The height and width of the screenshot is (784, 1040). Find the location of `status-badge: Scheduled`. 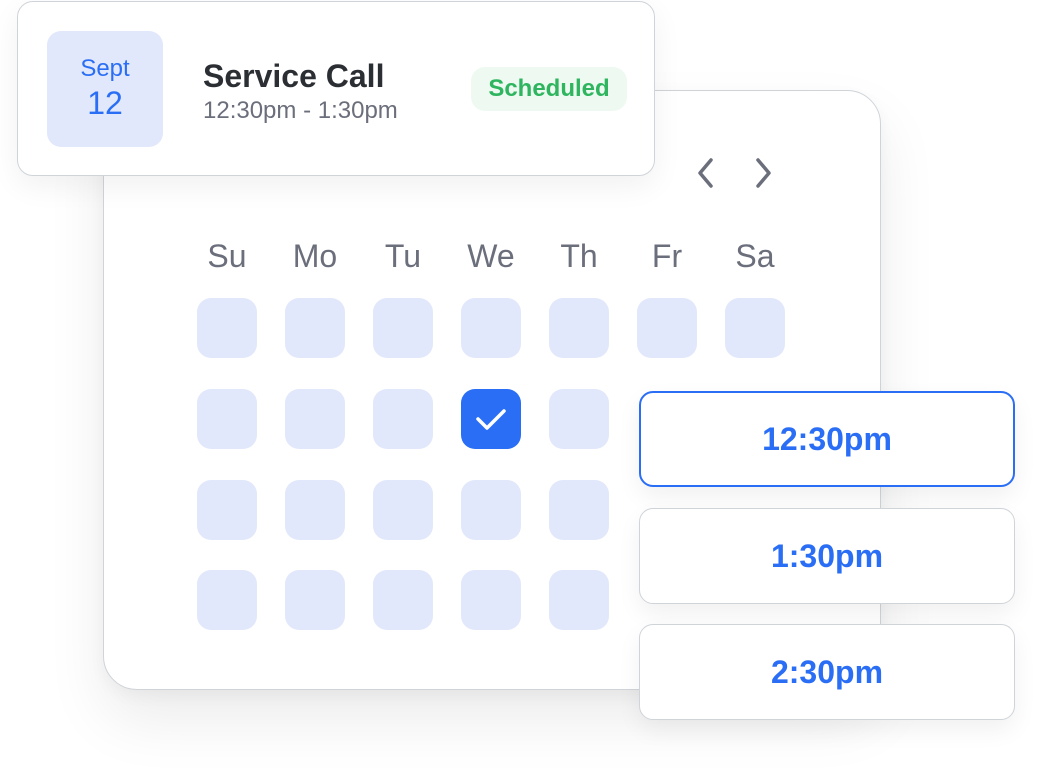

status-badge: Scheduled is located at coordinates (549, 89).